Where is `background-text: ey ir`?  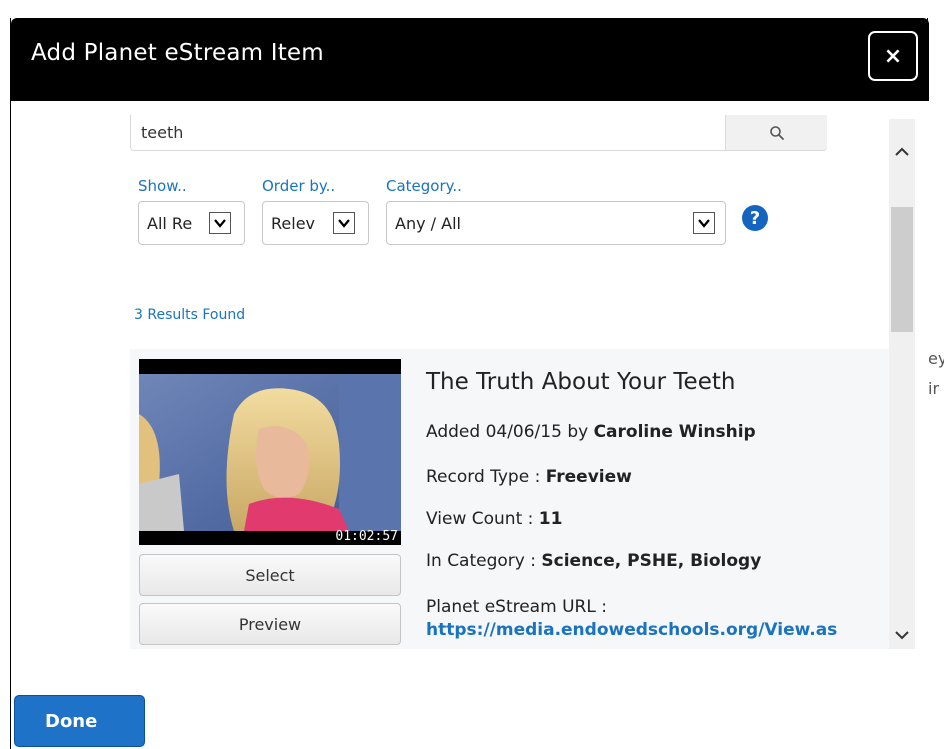
background-text: ey ir is located at coordinates (936, 373).